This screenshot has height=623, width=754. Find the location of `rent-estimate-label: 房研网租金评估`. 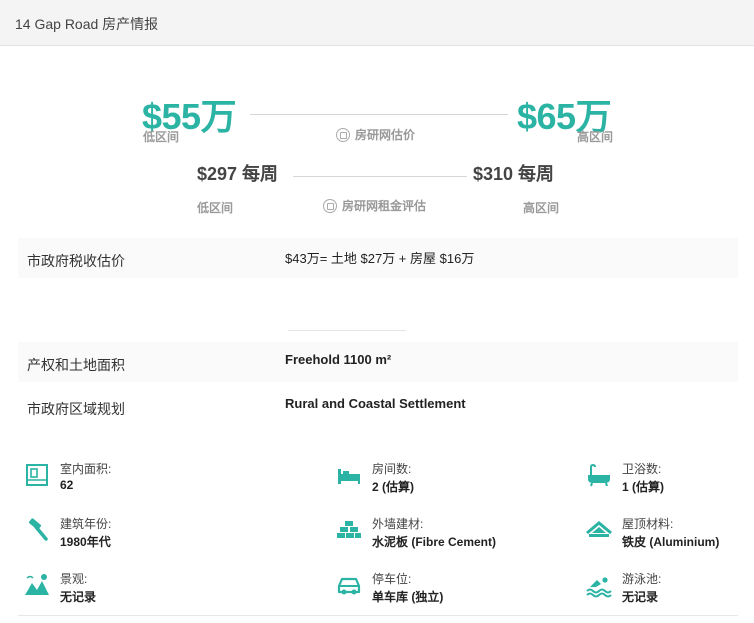

rent-estimate-label: 房研网租金评估 is located at coordinates (374, 205).